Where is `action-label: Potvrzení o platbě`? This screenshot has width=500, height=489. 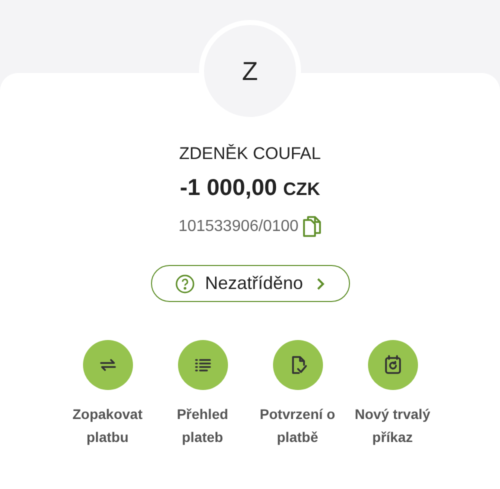
action-label: Potvrzení o platbě is located at coordinates (297, 426).